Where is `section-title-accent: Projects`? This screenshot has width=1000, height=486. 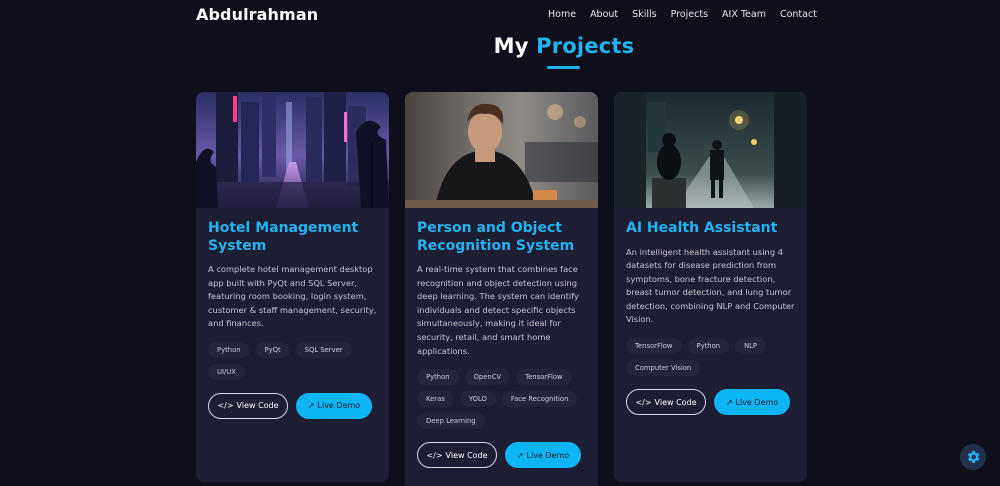
section-title-accent: Projects is located at coordinates (585, 46).